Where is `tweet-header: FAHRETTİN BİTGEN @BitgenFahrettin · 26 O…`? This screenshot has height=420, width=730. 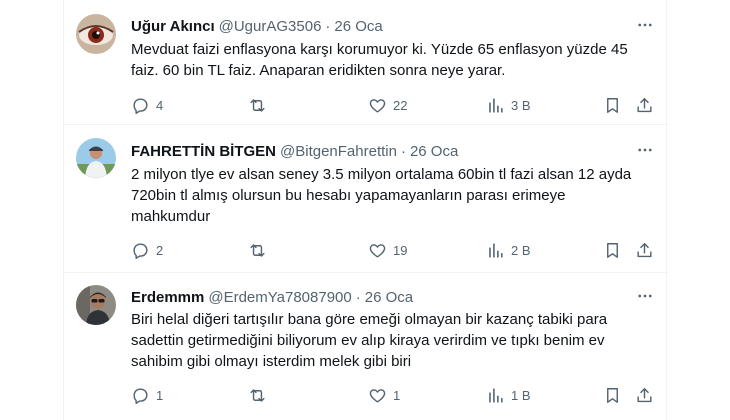 tweet-header: FAHRETTİN BİTGEN @BitgenFahrettin · 26 O… is located at coordinates (393, 151).